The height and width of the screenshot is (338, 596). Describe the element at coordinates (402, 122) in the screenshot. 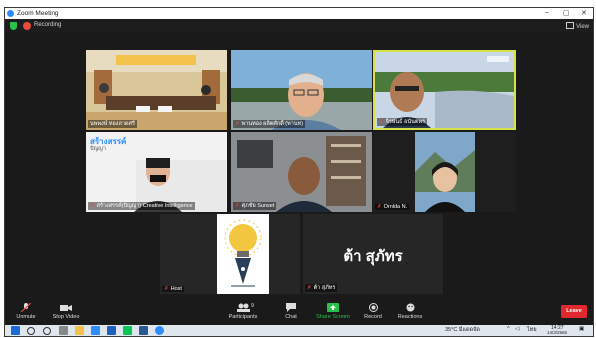

I see `participant-name: ✗ จิรพันธ์ อนันตพร` at that location.